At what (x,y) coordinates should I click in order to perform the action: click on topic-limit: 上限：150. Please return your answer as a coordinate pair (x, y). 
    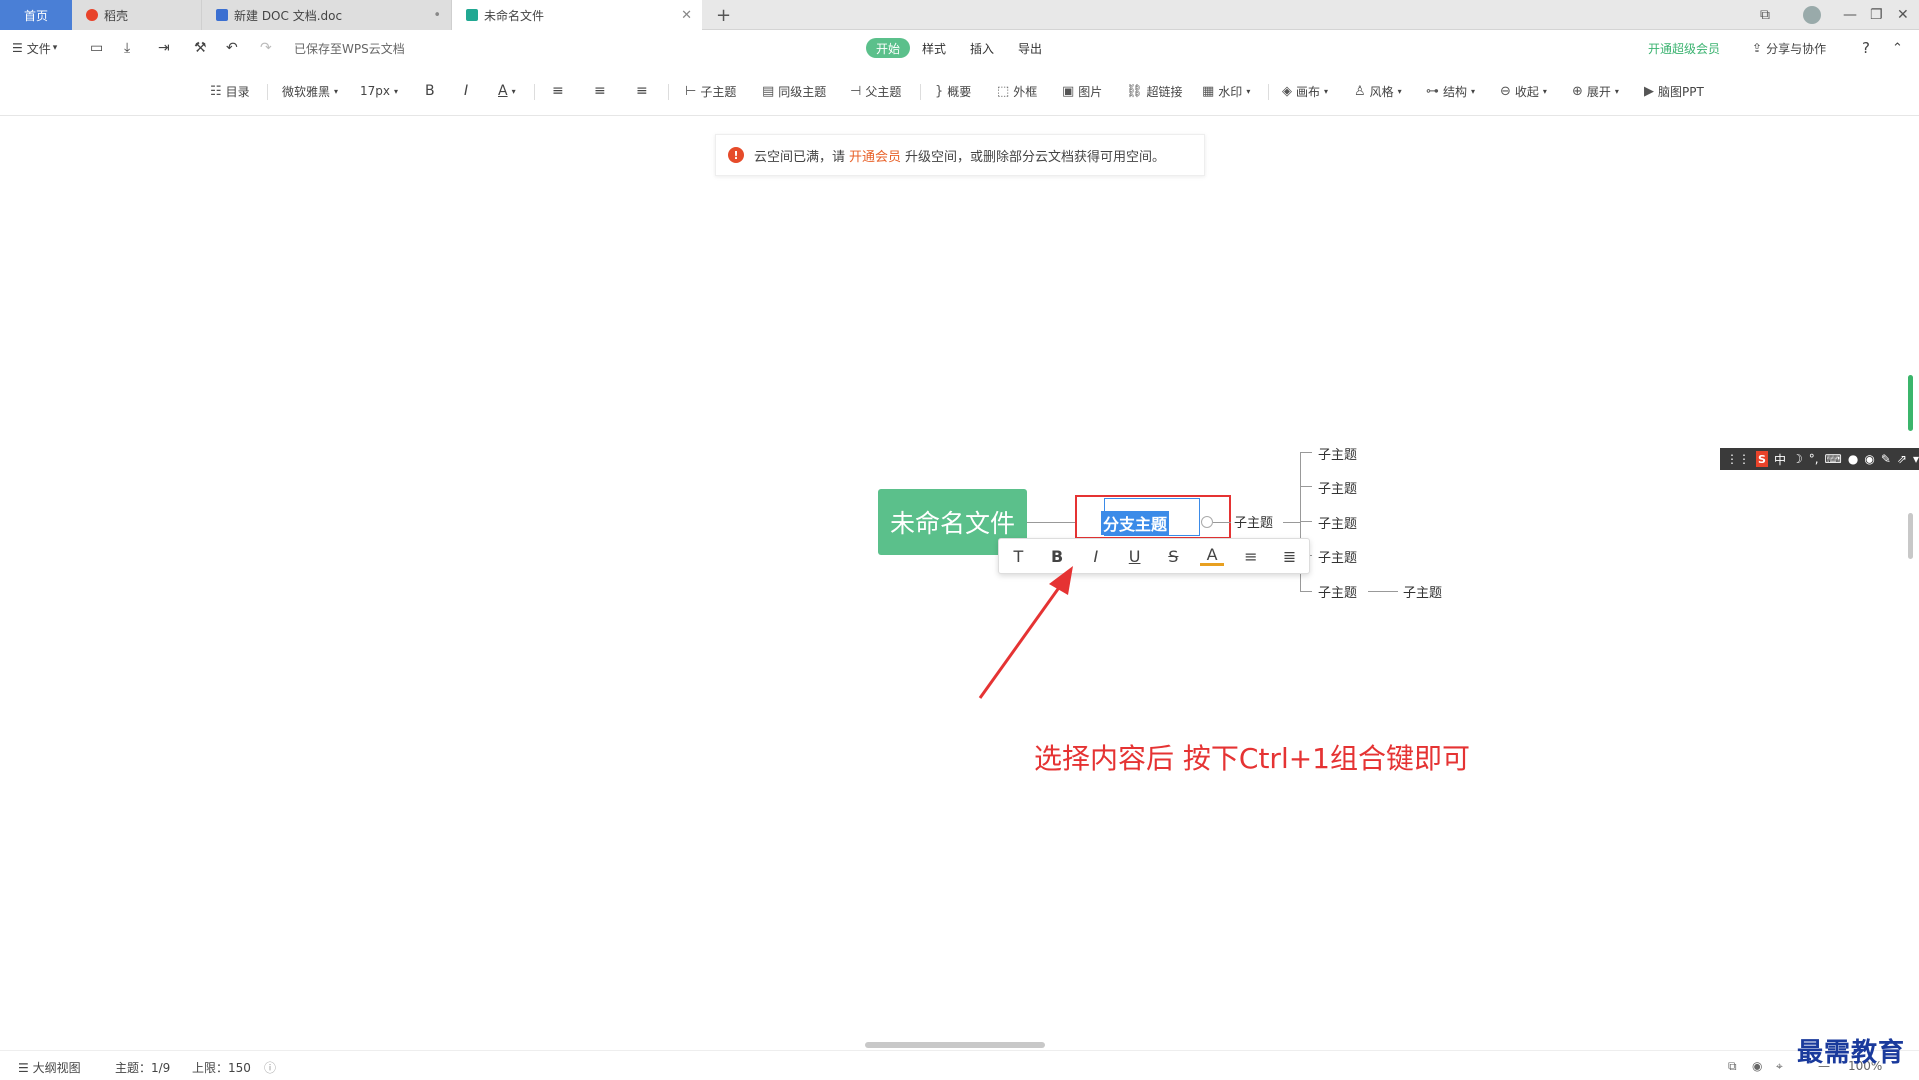
    Looking at the image, I should click on (221, 1068).